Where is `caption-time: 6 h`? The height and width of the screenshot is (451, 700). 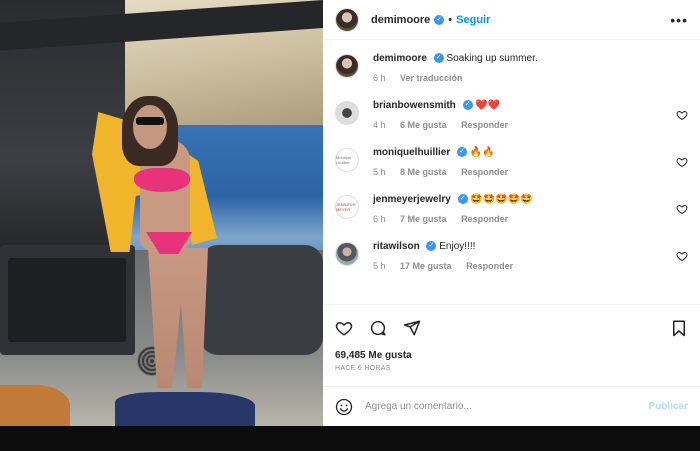 caption-time: 6 h is located at coordinates (379, 78).